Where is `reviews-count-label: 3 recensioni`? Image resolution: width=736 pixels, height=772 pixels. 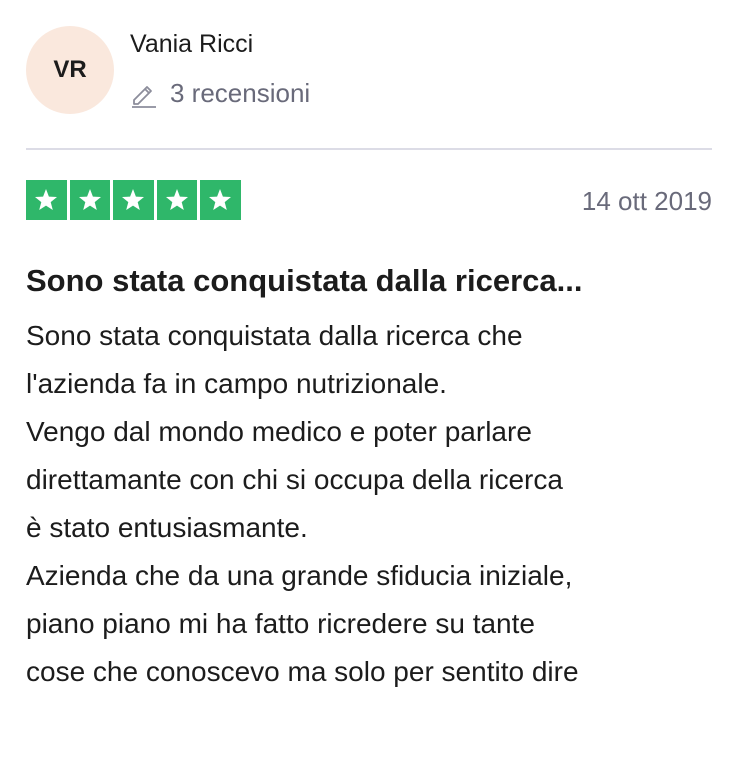 reviews-count-label: 3 recensioni is located at coordinates (240, 93).